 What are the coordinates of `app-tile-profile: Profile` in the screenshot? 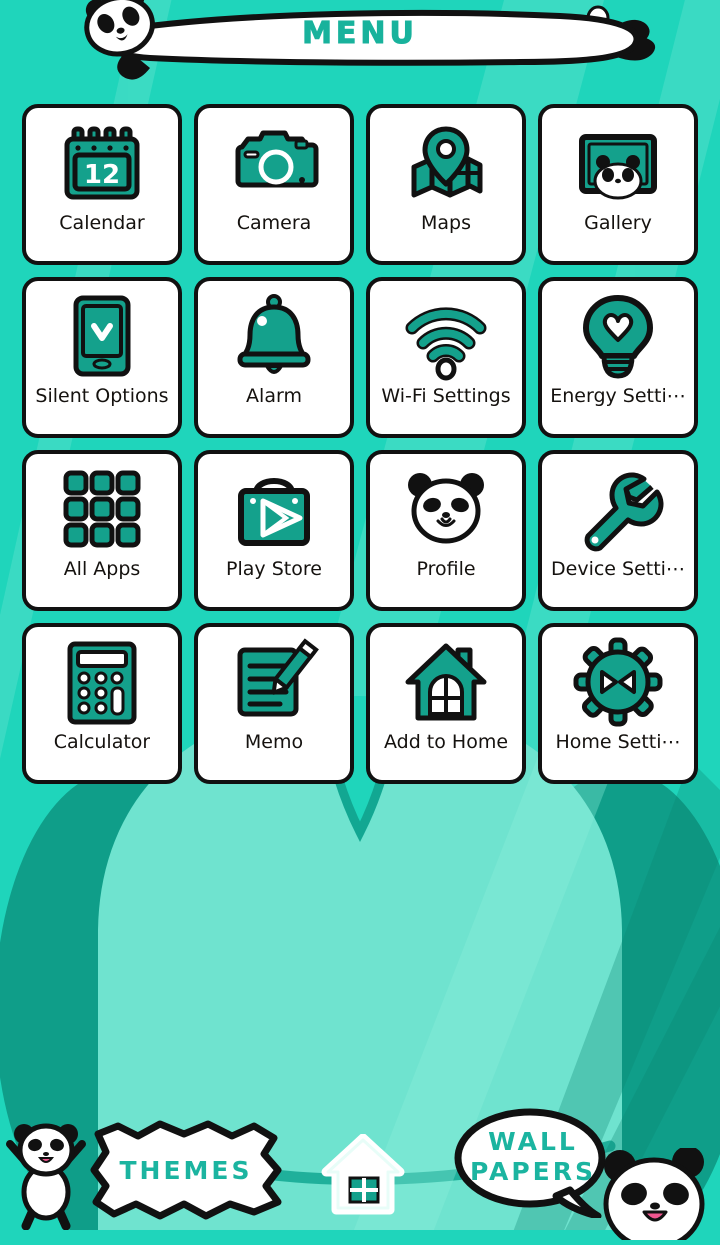 It's located at (446, 530).